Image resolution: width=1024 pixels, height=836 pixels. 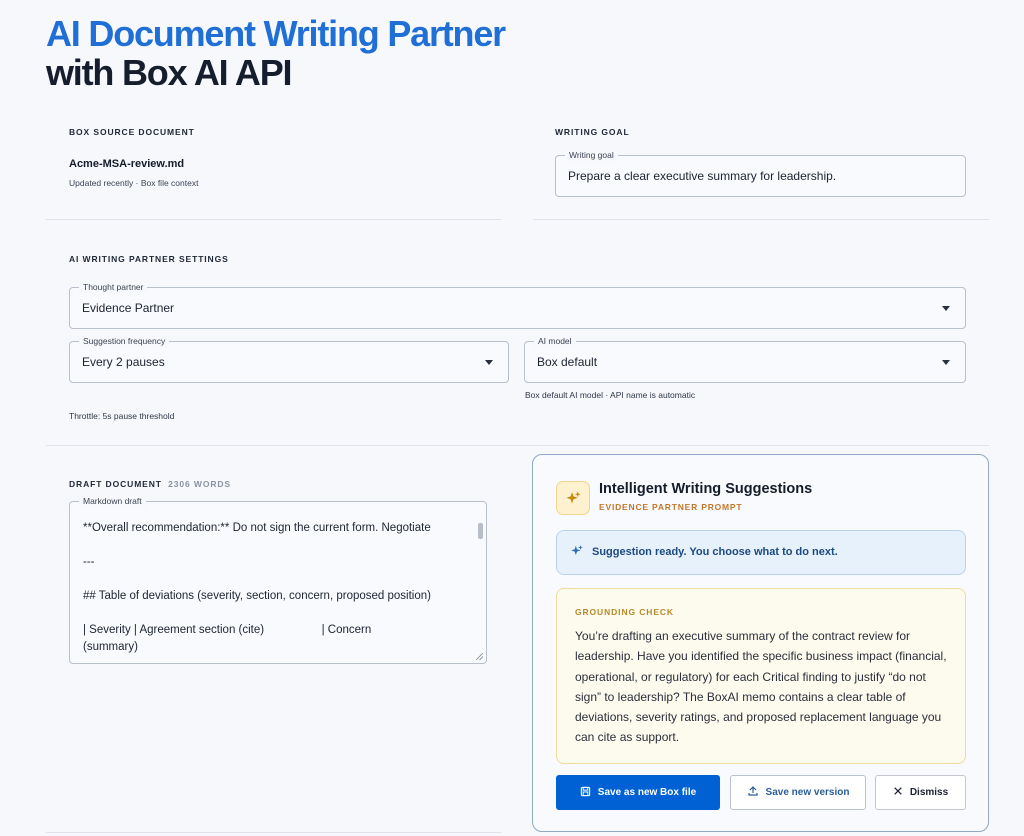 What do you see at coordinates (115, 484) in the screenshot?
I see `draft-label-text: DRAFT DOCUMENT` at bounding box center [115, 484].